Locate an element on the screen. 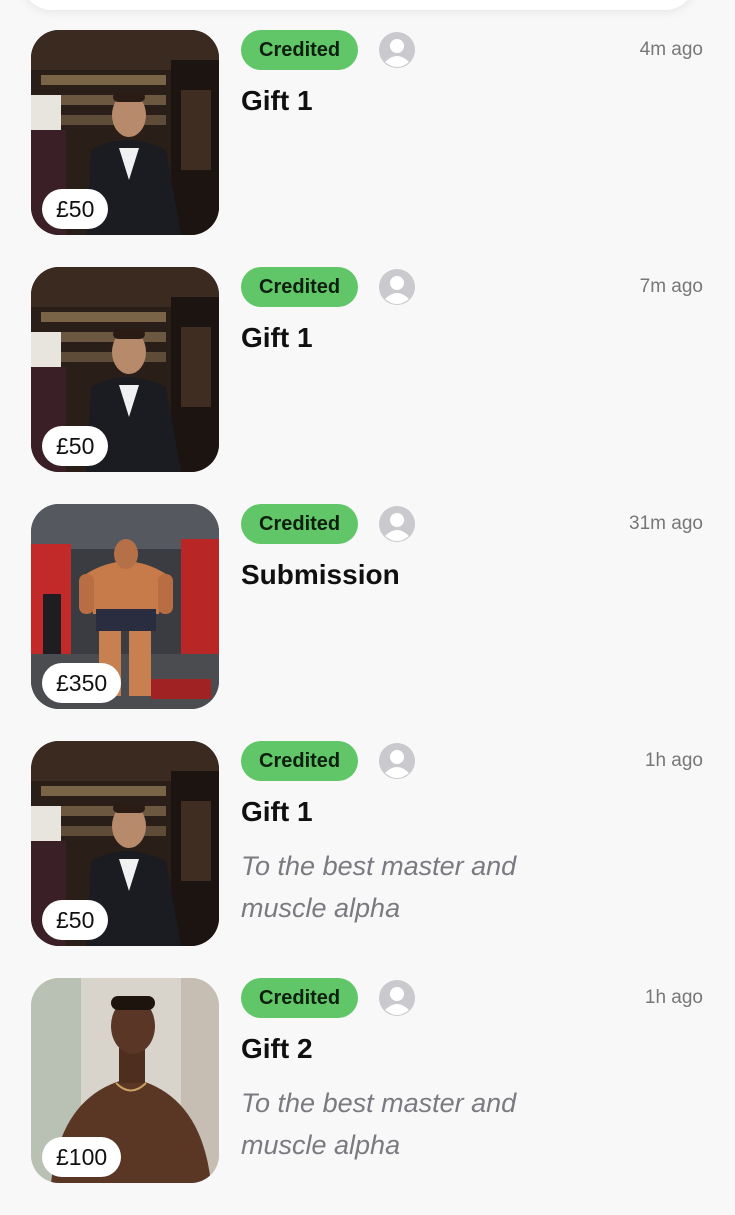  item-title: Gift 2 is located at coordinates (277, 1048).